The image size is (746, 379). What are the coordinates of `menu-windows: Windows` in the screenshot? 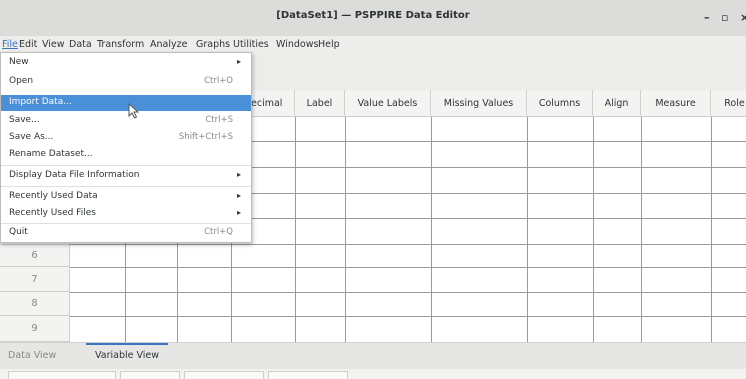 It's located at (297, 44).